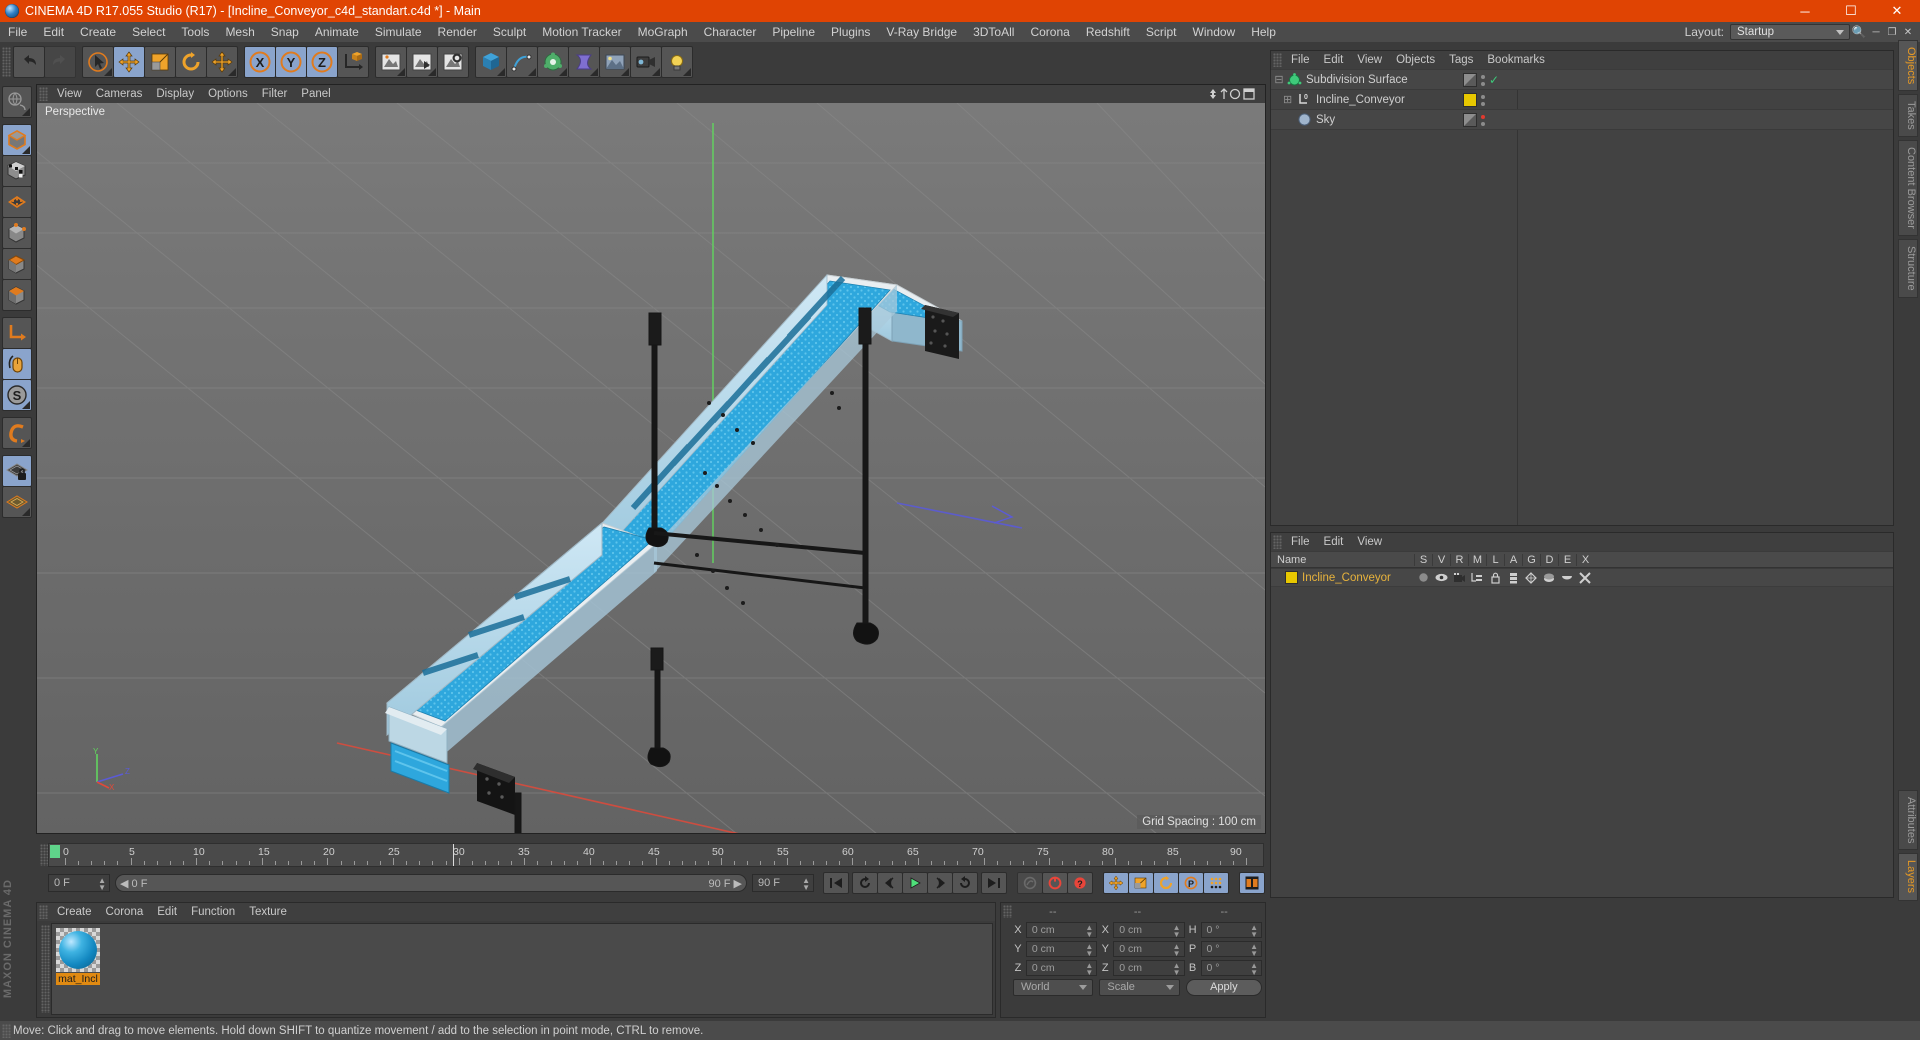 Image resolution: width=1920 pixels, height=1040 pixels. I want to click on position-y-input: 0 cm ▲ ▼, so click(1061, 949).